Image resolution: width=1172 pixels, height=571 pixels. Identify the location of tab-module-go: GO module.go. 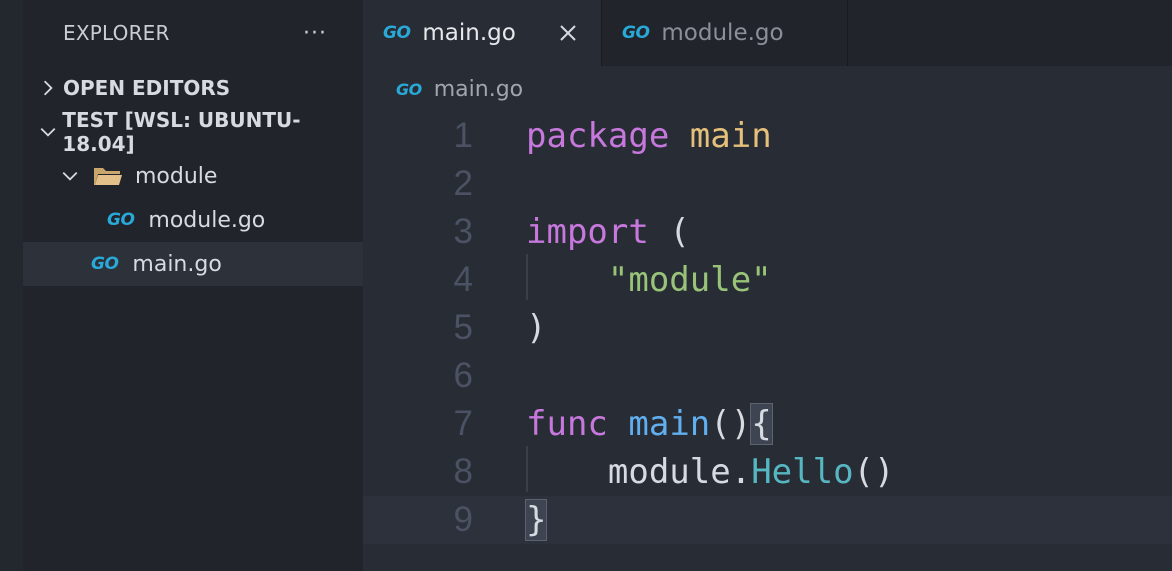
(725, 33).